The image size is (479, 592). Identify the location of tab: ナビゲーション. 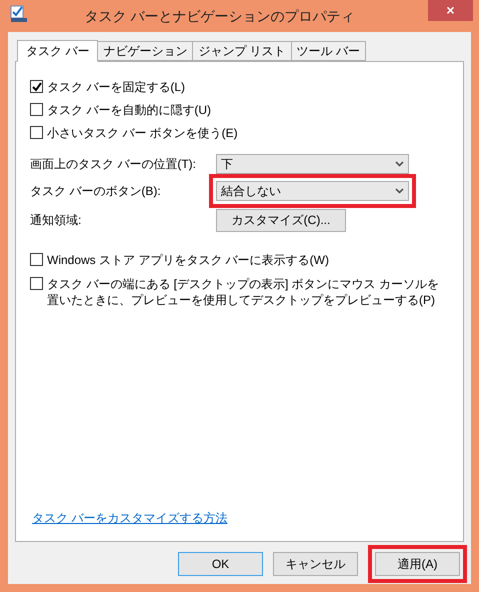
(145, 51).